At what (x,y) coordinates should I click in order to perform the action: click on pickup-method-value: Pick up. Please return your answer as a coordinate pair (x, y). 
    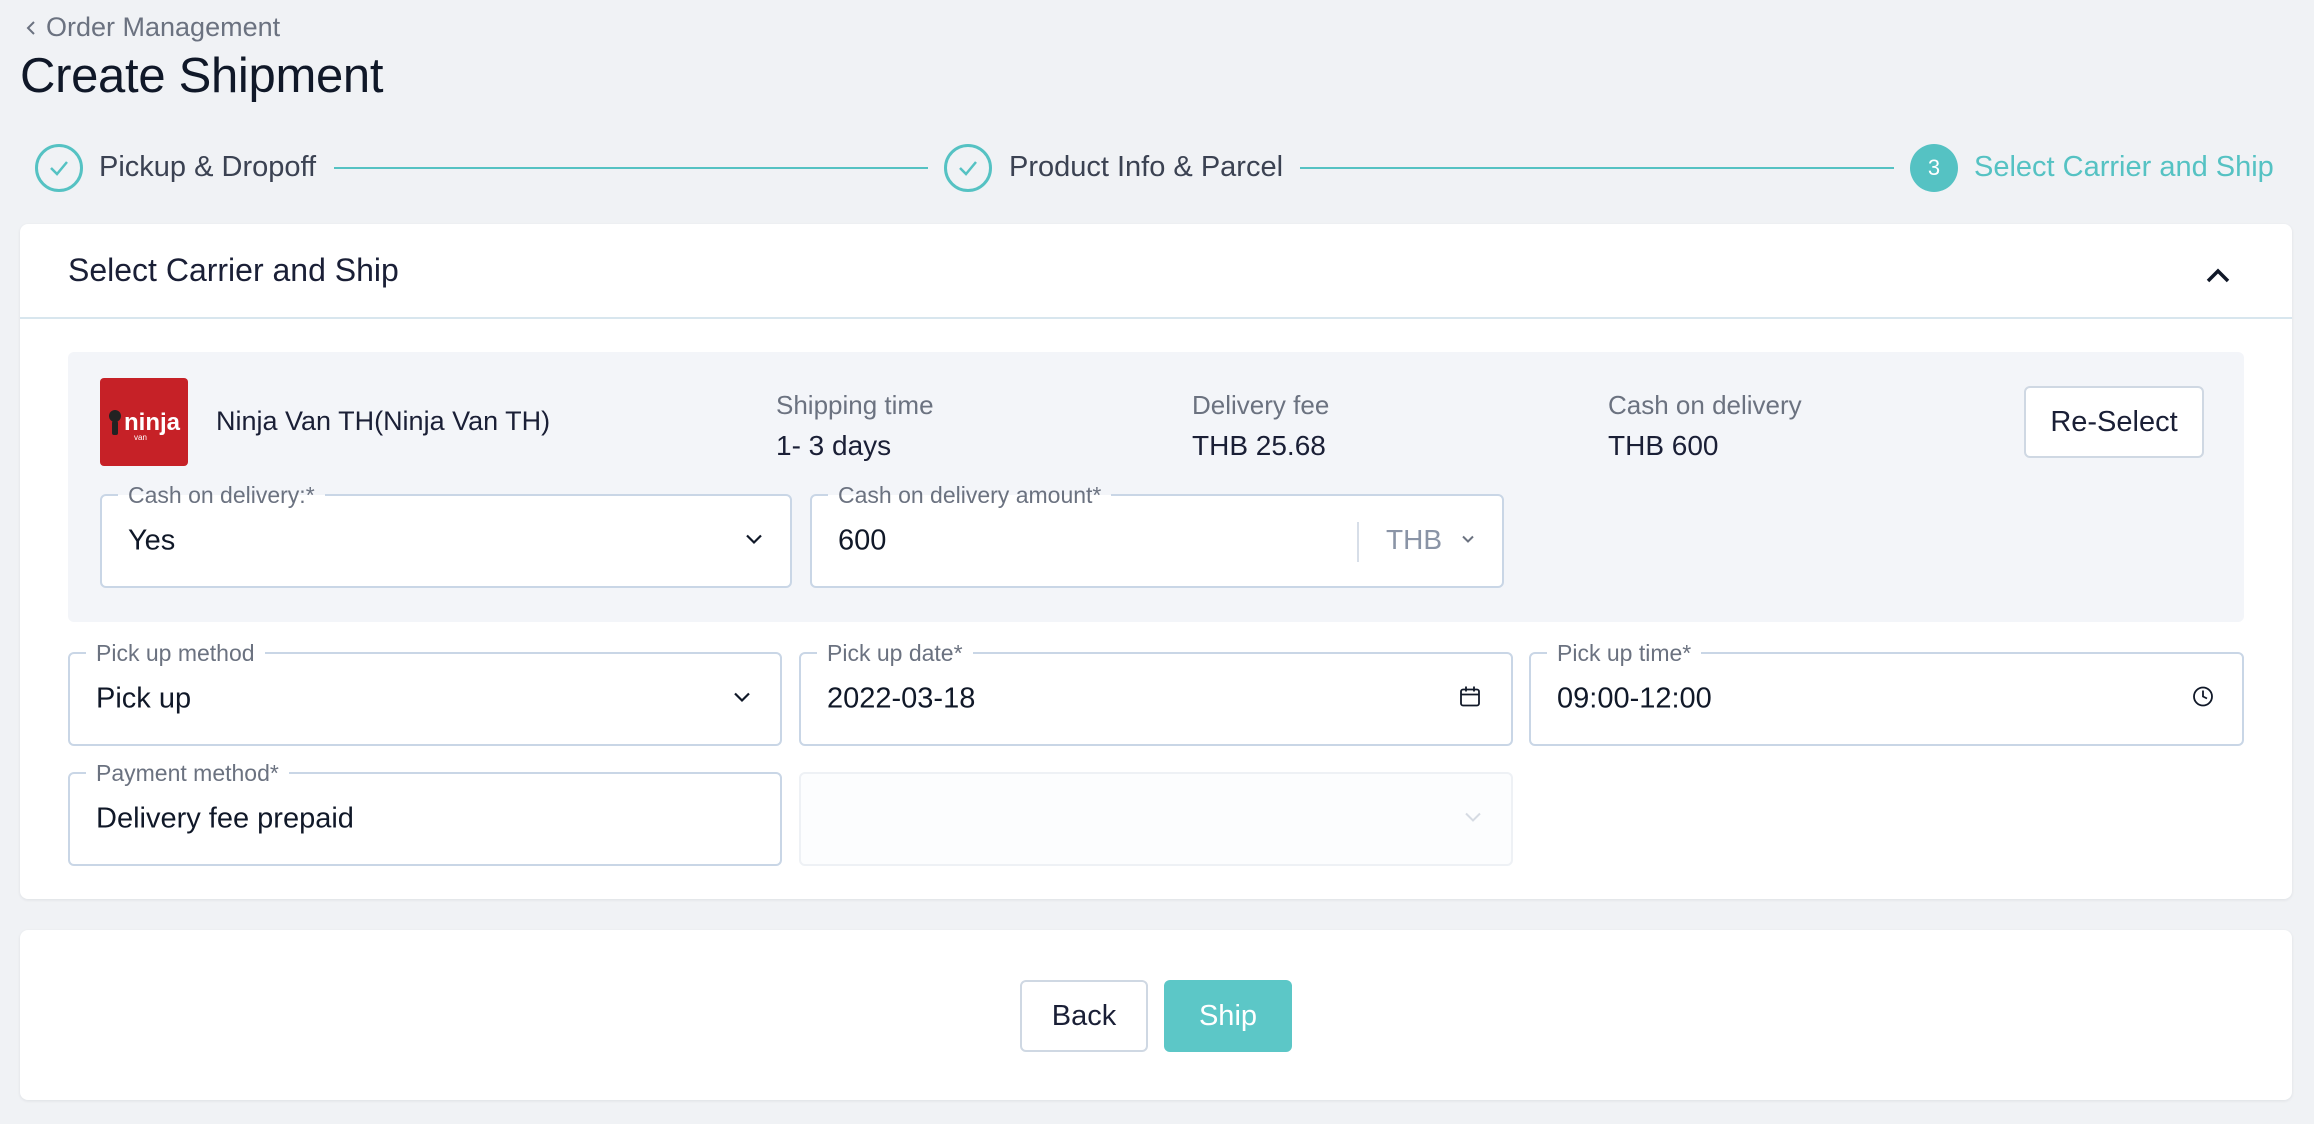
    Looking at the image, I should click on (144, 698).